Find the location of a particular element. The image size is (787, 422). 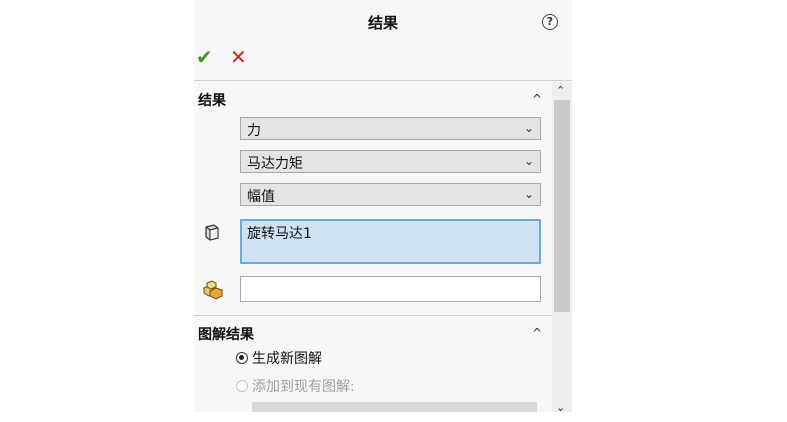

scroll-thumb is located at coordinates (562, 206).